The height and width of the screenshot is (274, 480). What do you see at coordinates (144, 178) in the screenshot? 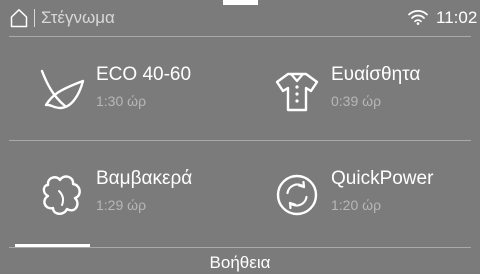
I see `program-name: Βαμβακερά` at bounding box center [144, 178].